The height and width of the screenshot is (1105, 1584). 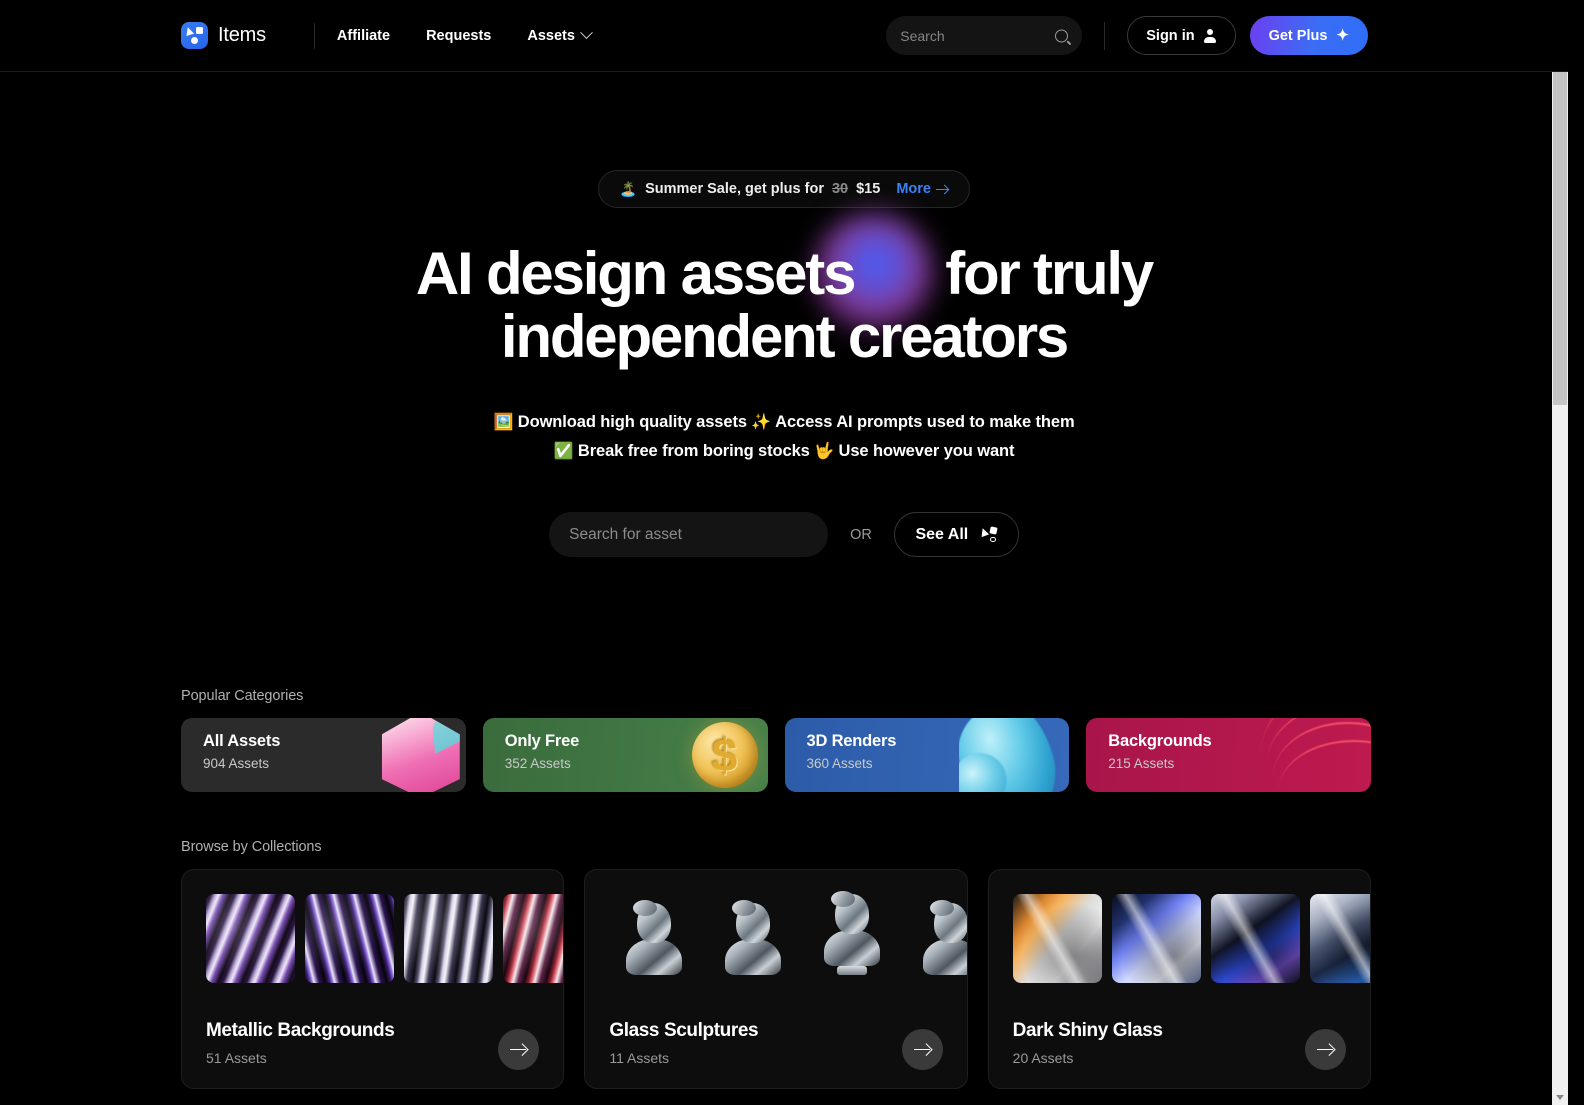 I want to click on promo-old-price: 30, so click(x=840, y=189).